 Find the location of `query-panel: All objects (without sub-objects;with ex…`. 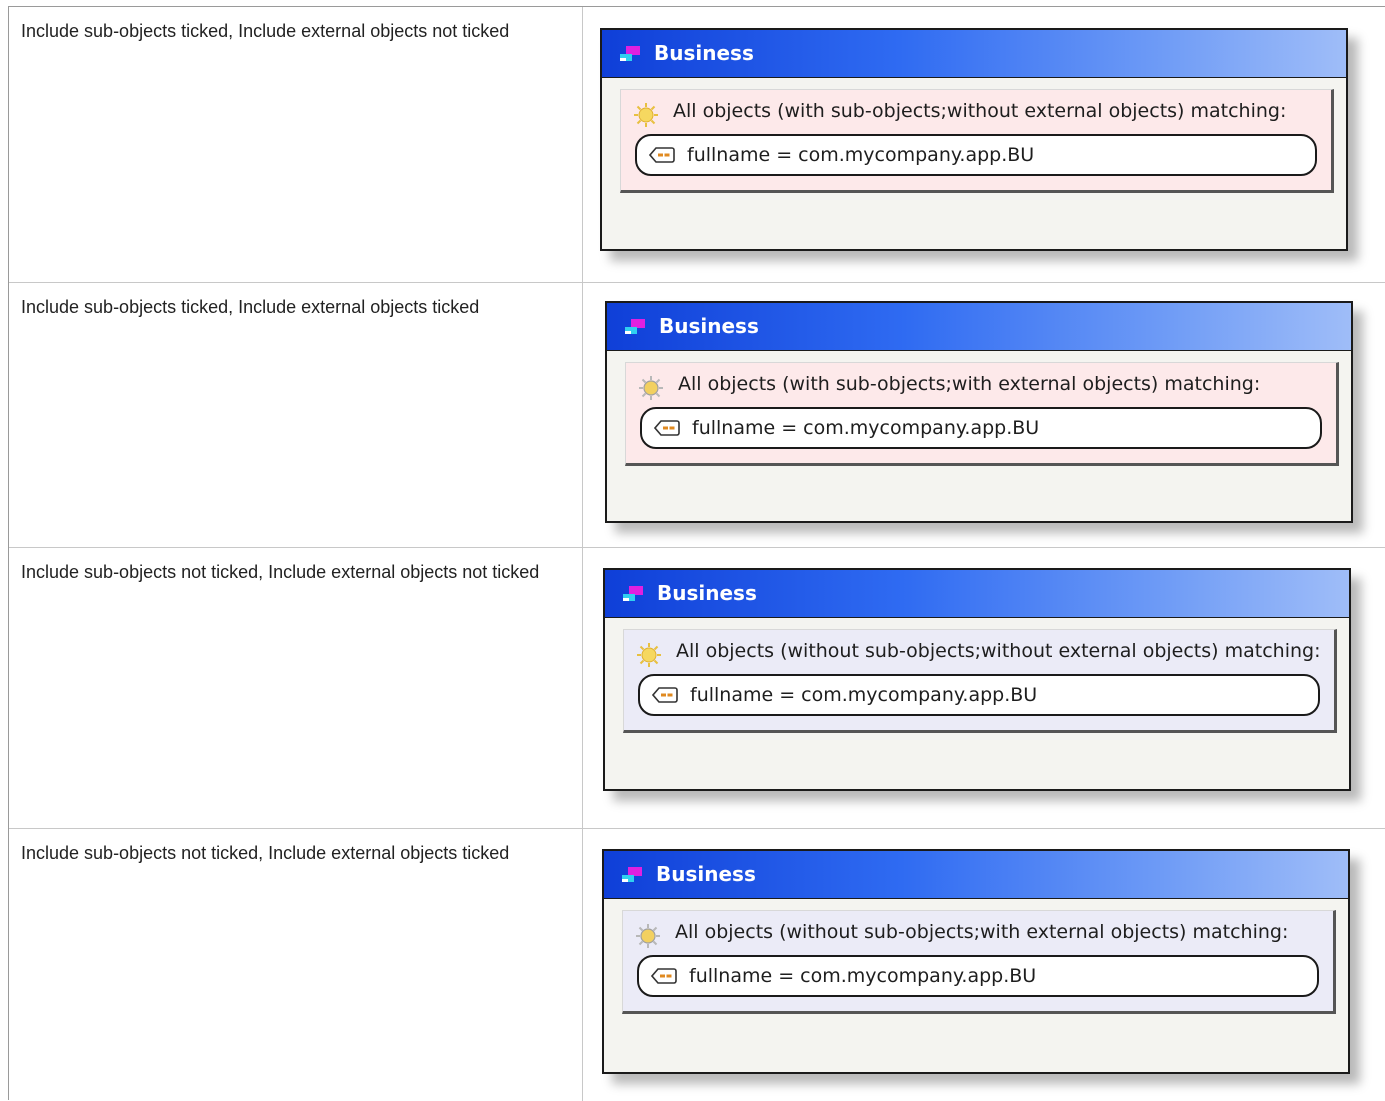

query-panel: All objects (without sub-objects;with ex… is located at coordinates (979, 962).